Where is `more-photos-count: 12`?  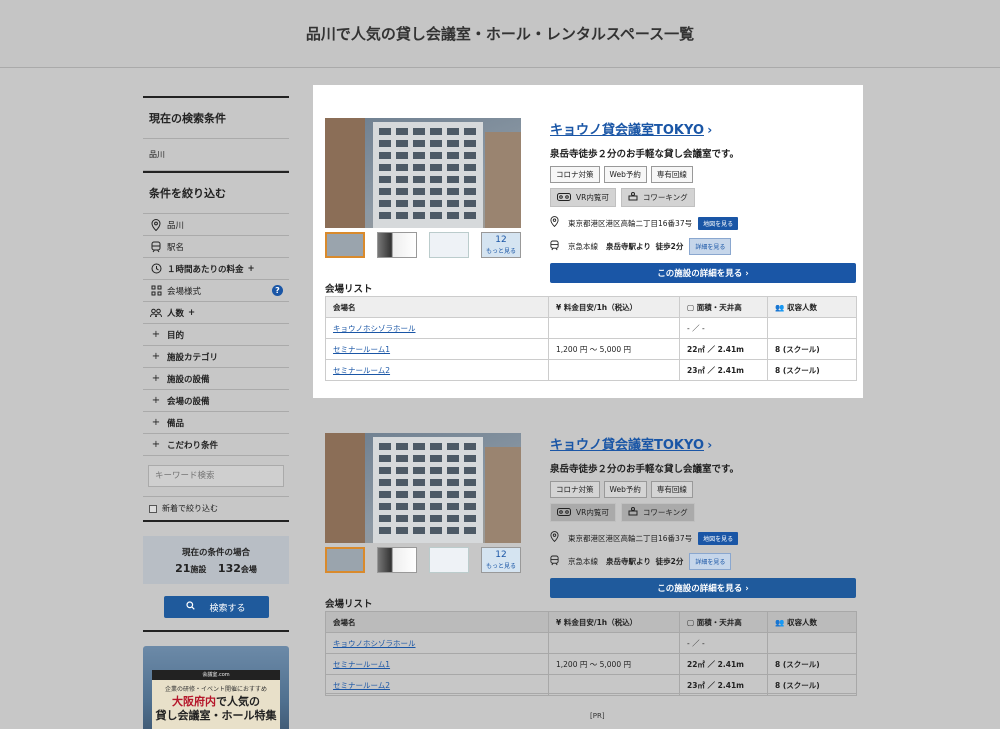 more-photos-count: 12 is located at coordinates (501, 240).